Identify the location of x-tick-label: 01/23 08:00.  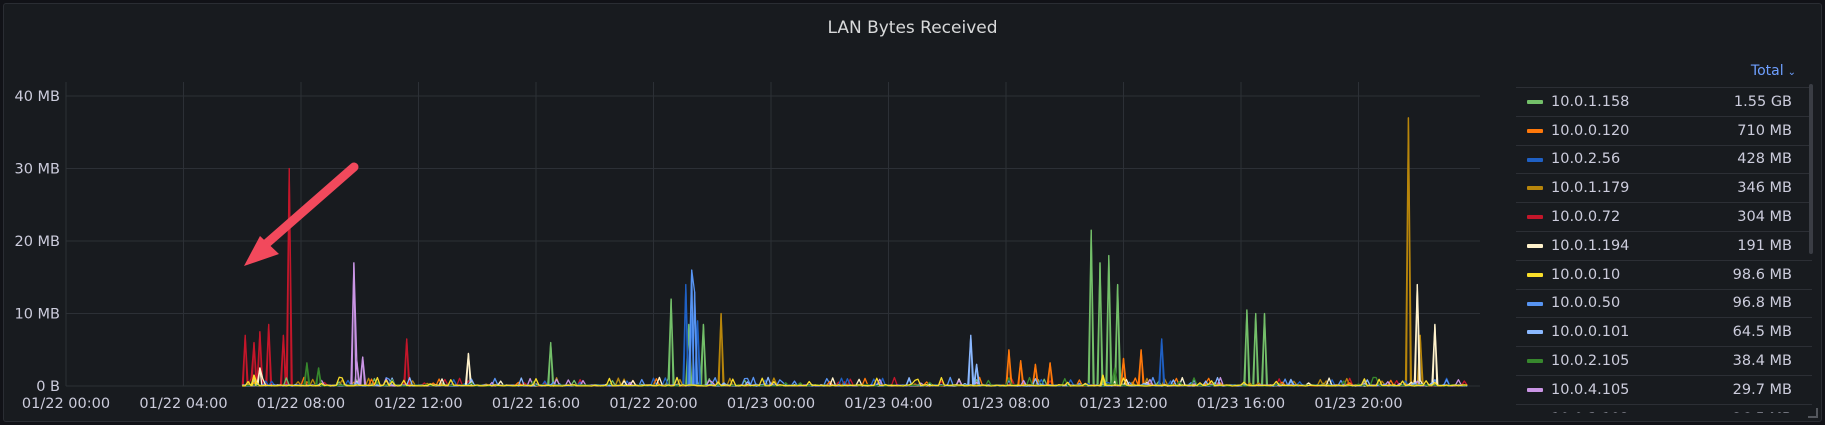
(1006, 404).